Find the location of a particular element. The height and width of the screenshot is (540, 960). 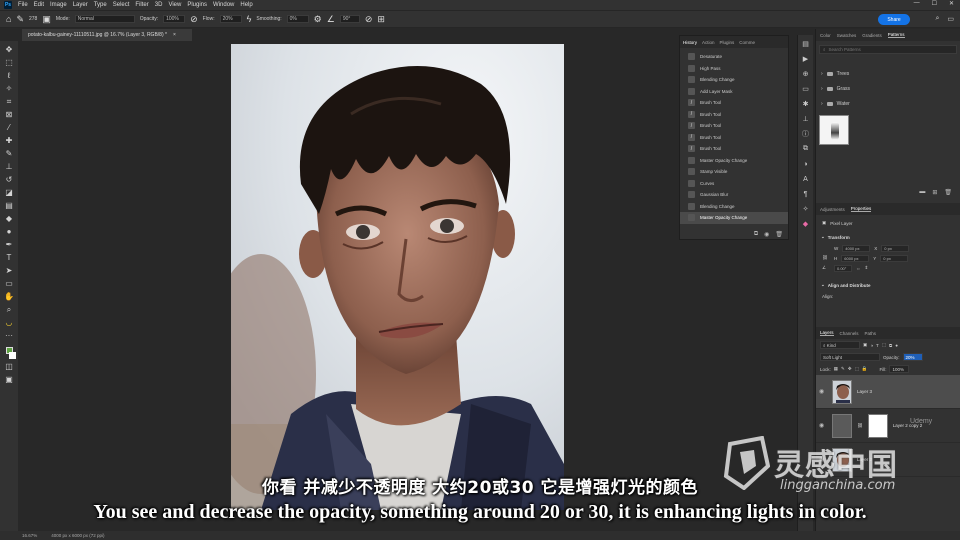

clone-stamp-tool-icon: ⊥ is located at coordinates (9, 166).